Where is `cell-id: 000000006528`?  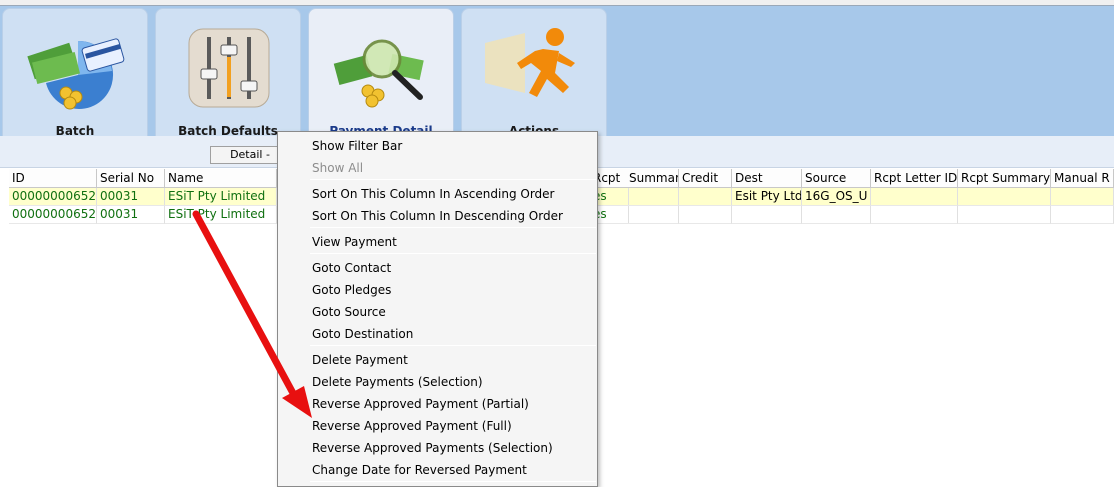 cell-id: 000000006528 is located at coordinates (53, 197).